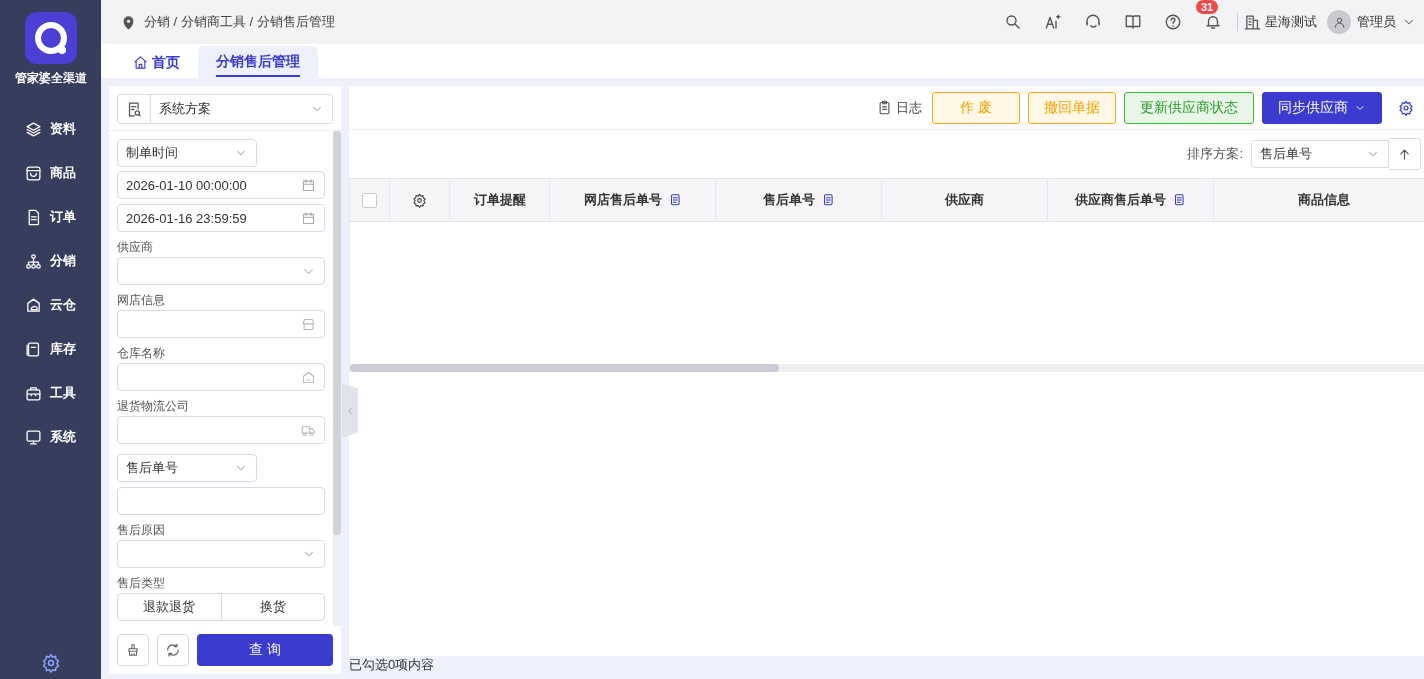 Image resolution: width=1424 pixels, height=679 pixels. I want to click on arrow-up-icon, so click(1404, 154).